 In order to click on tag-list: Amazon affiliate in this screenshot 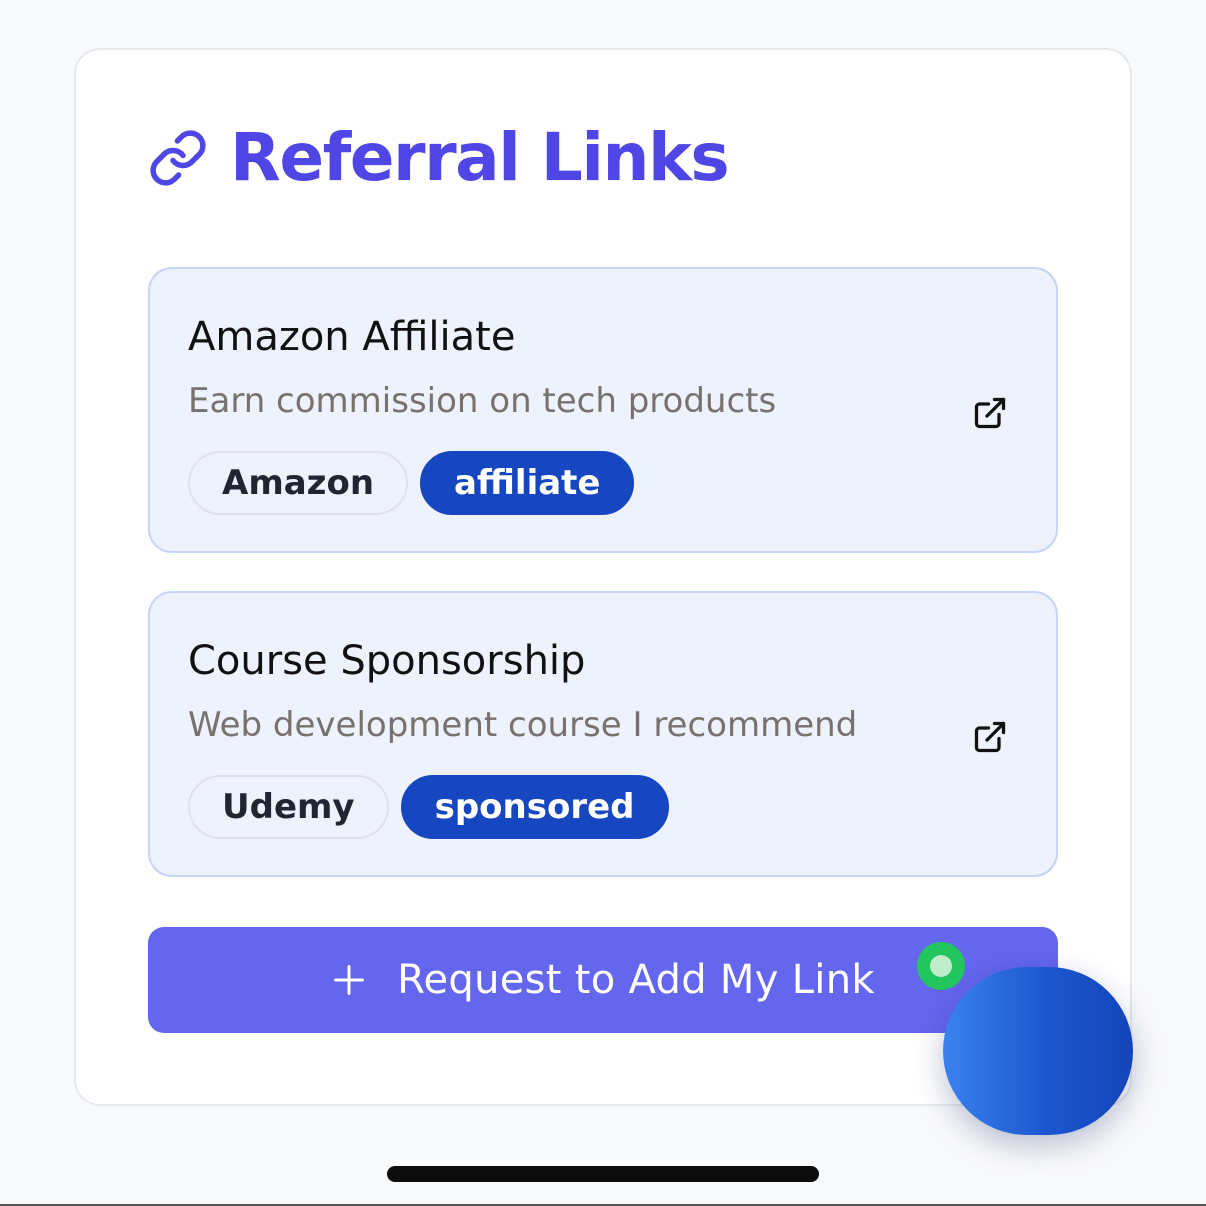, I will do `click(411, 483)`.